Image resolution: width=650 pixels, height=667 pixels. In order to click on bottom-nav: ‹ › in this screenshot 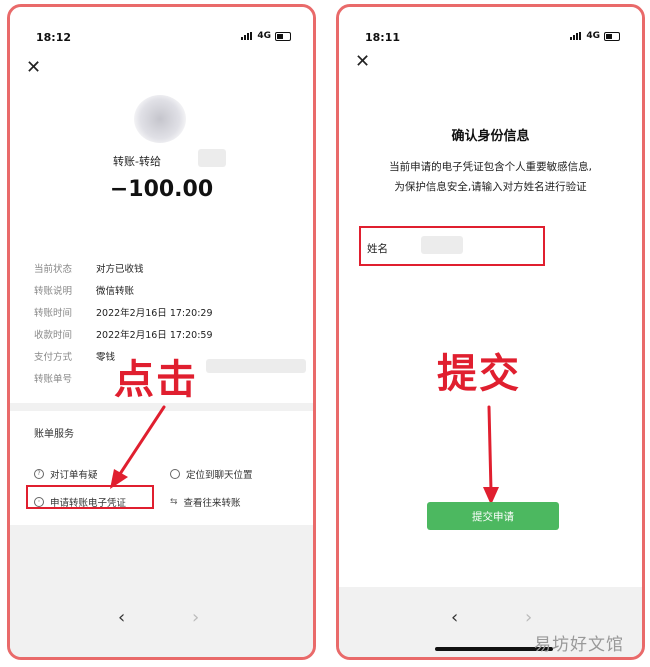, I will do `click(161, 622)`.